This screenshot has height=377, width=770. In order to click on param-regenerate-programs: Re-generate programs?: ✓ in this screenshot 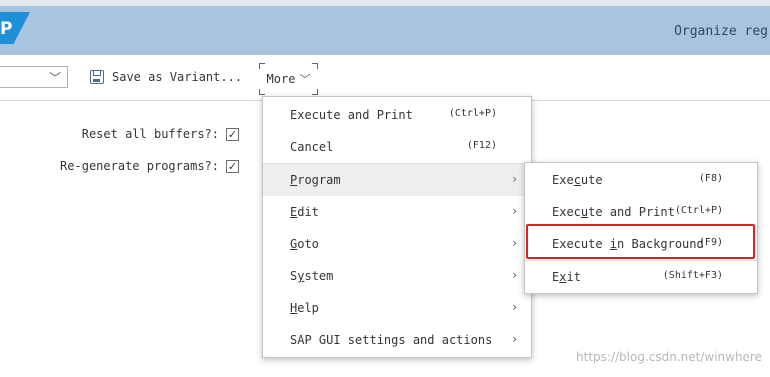, I will do `click(149, 166)`.